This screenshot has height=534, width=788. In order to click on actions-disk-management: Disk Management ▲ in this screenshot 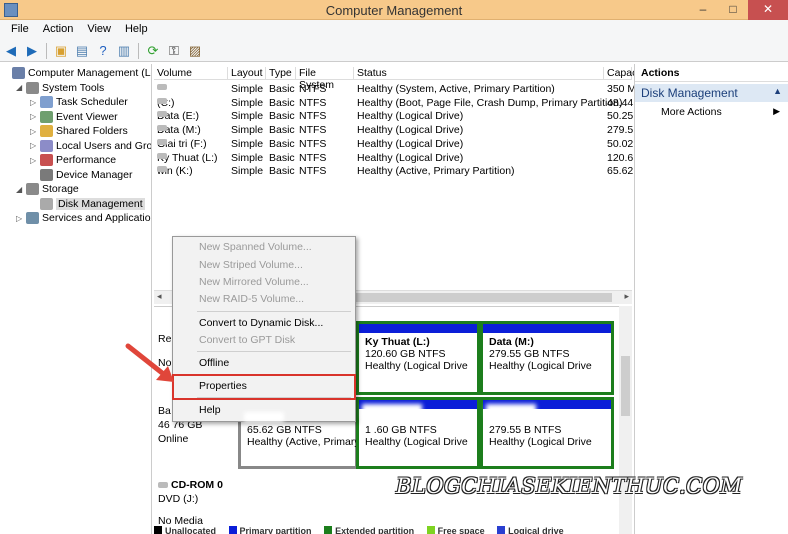, I will do `click(711, 93)`.